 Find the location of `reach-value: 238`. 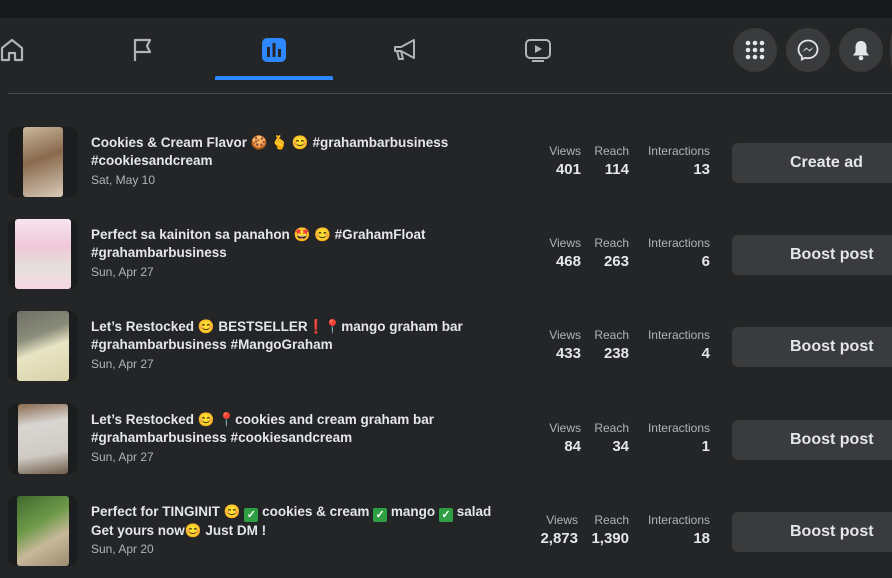

reach-value: 238 is located at coordinates (616, 353).